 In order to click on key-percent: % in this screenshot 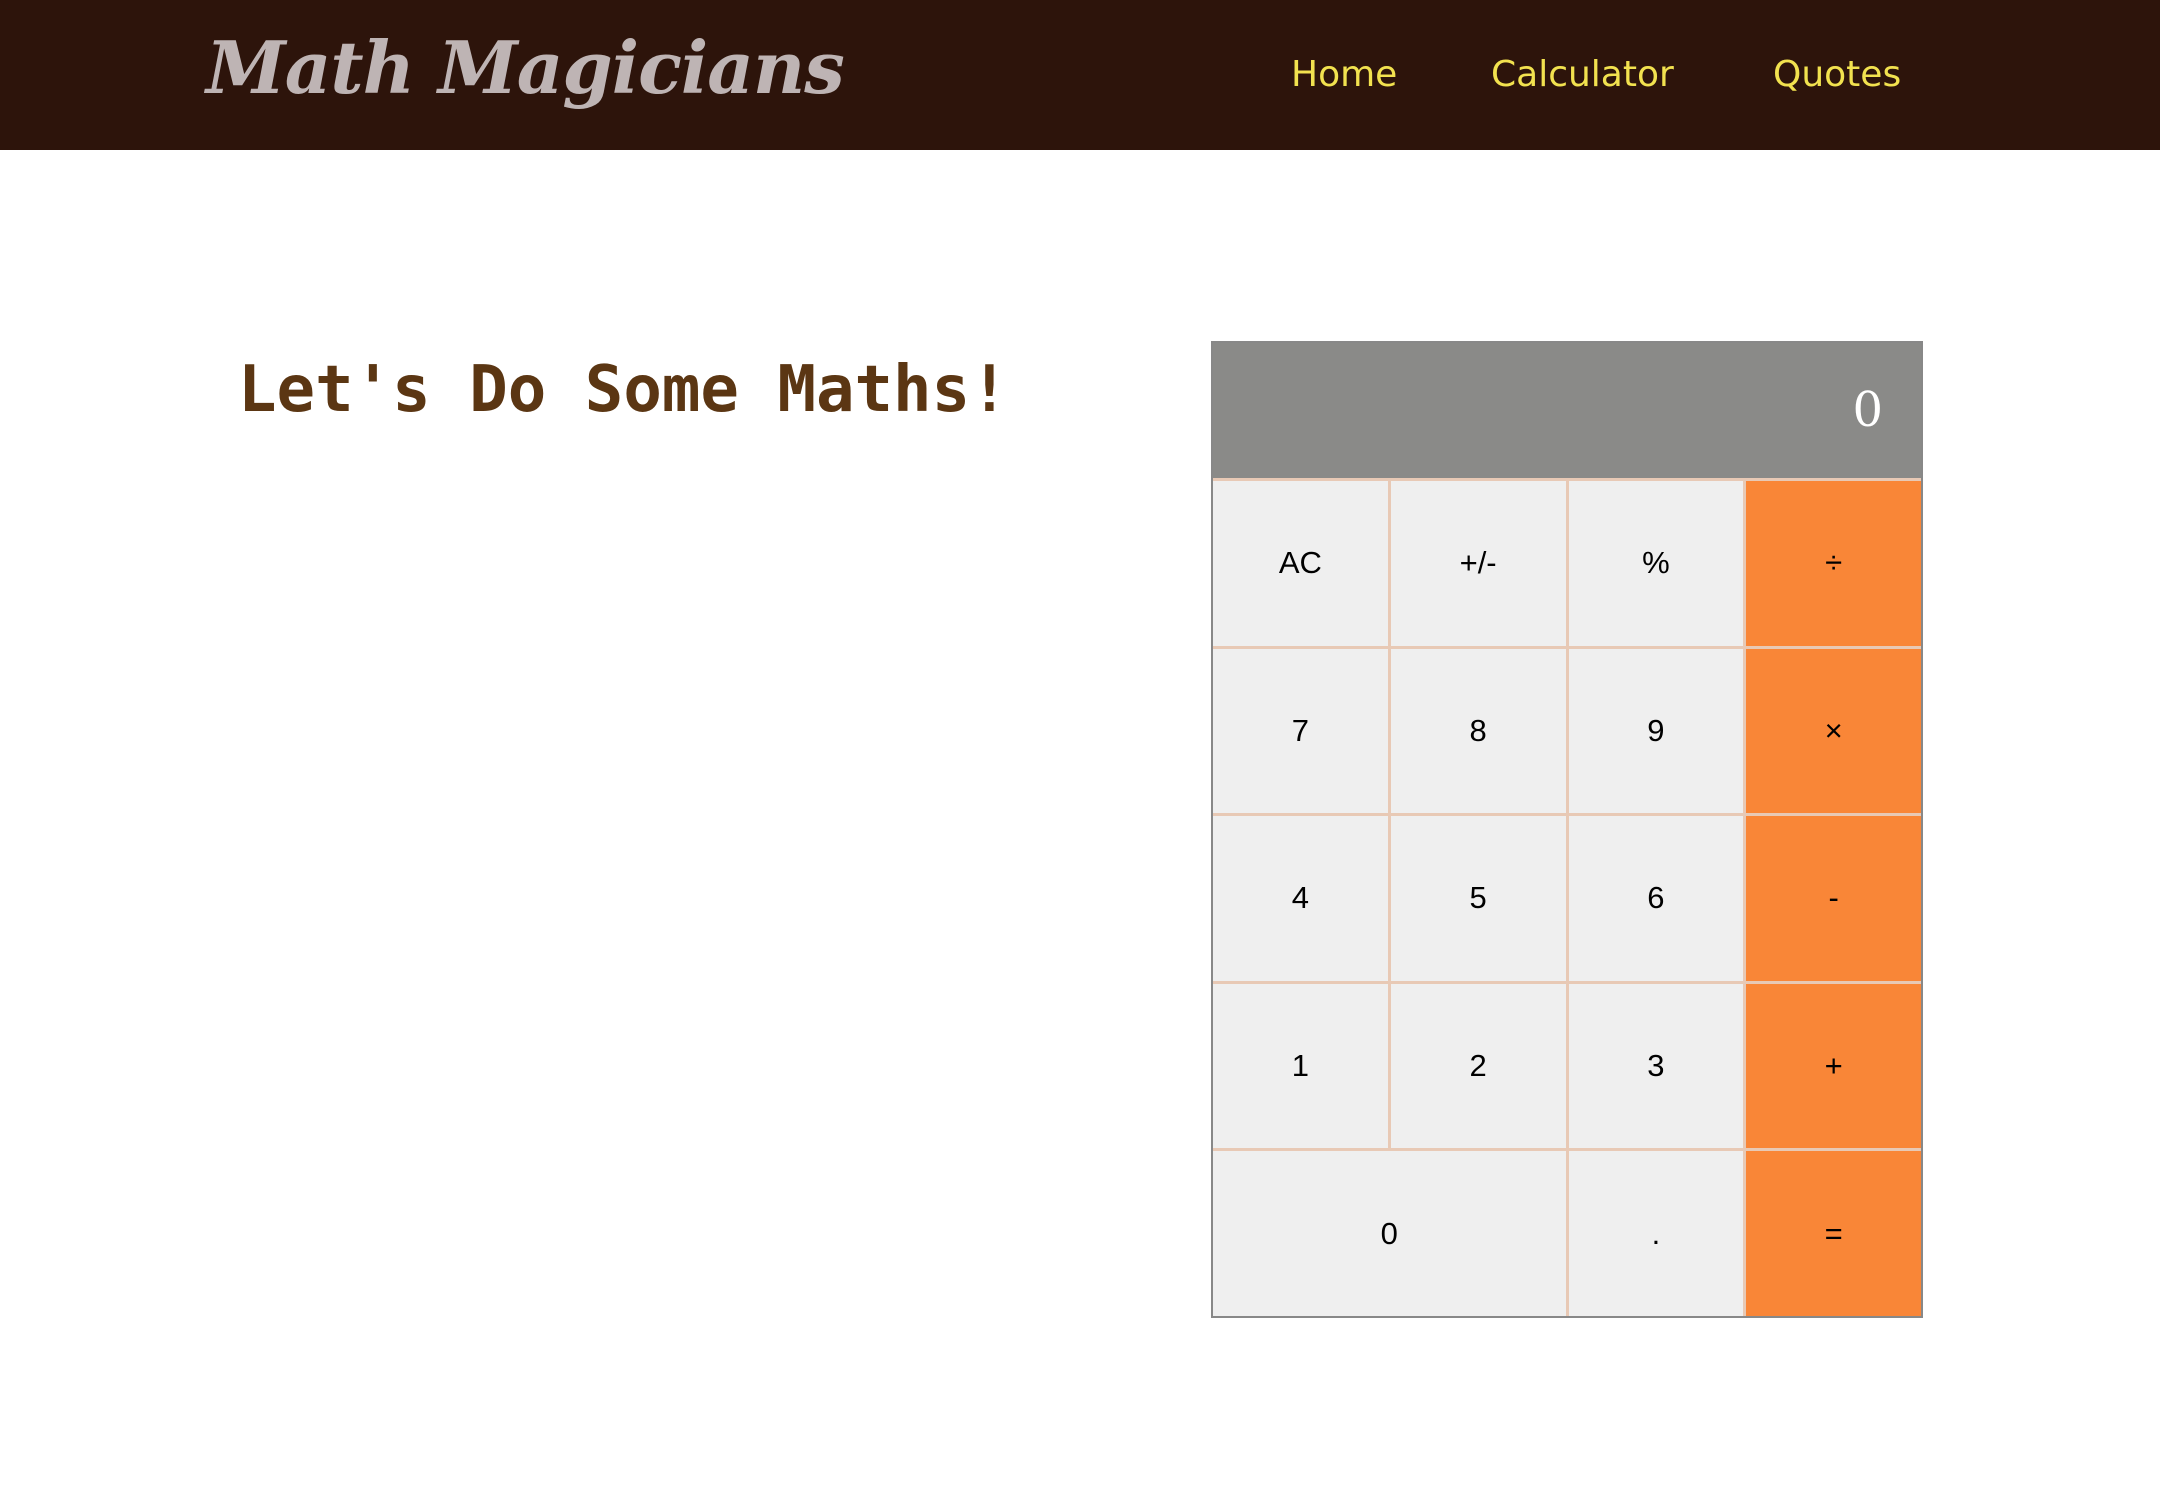, I will do `click(1656, 563)`.